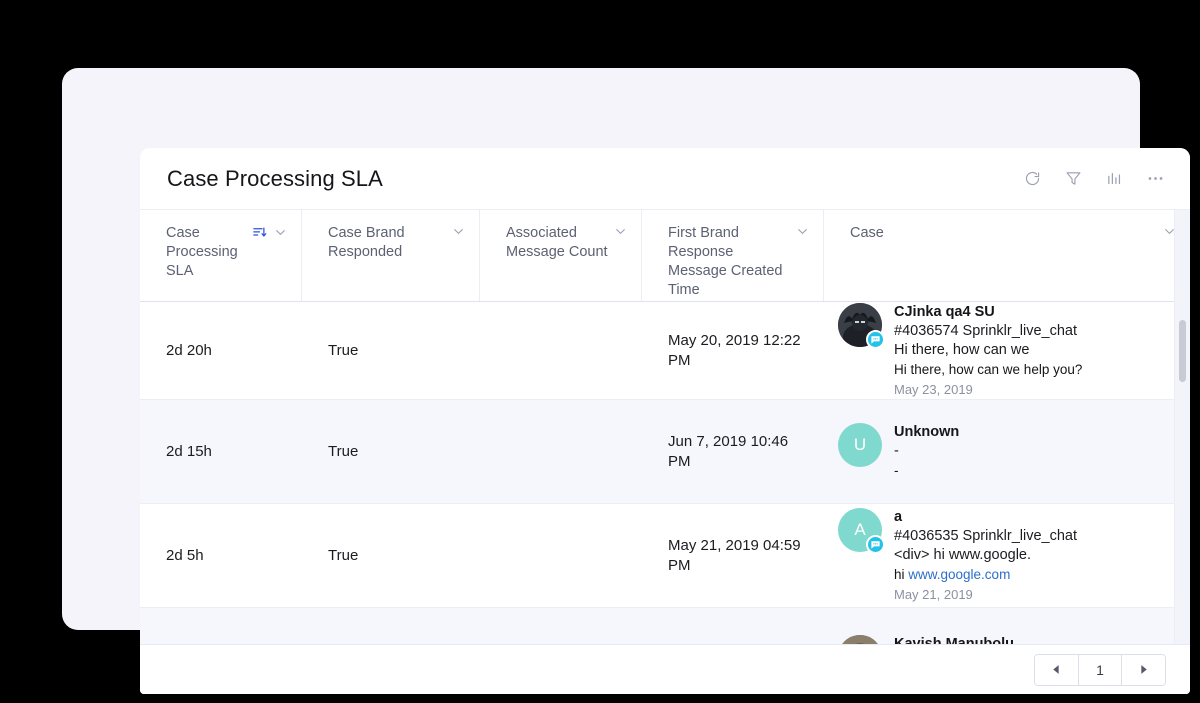  I want to click on avatar: U, so click(860, 445).